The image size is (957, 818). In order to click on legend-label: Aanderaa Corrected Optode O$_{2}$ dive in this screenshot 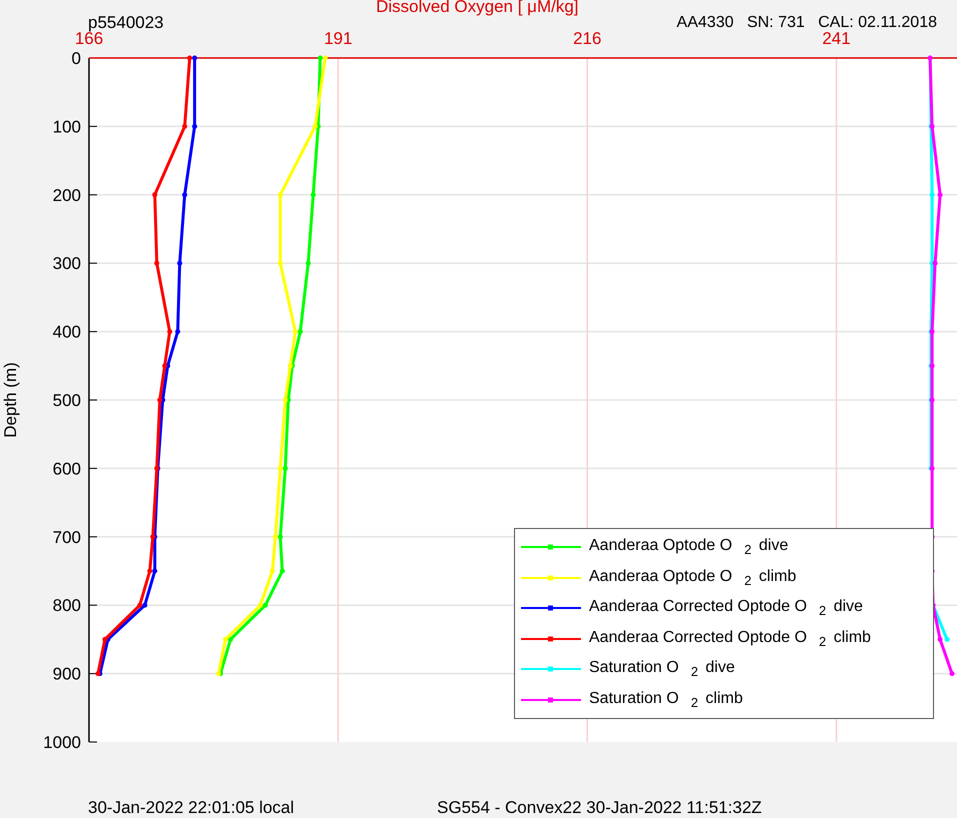, I will do `click(726, 608)`.